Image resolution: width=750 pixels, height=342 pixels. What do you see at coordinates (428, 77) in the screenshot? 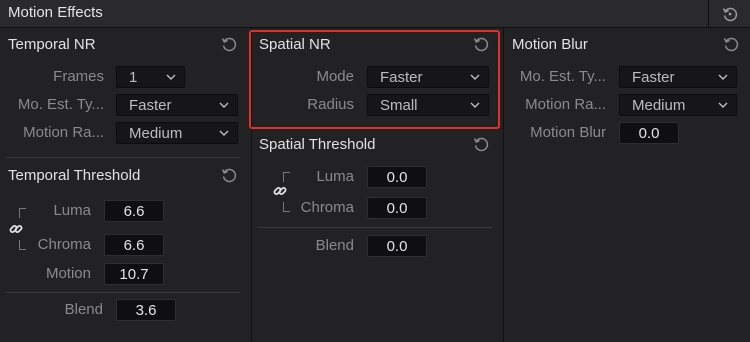
I see `spatial-mode-dropdown: Faster` at bounding box center [428, 77].